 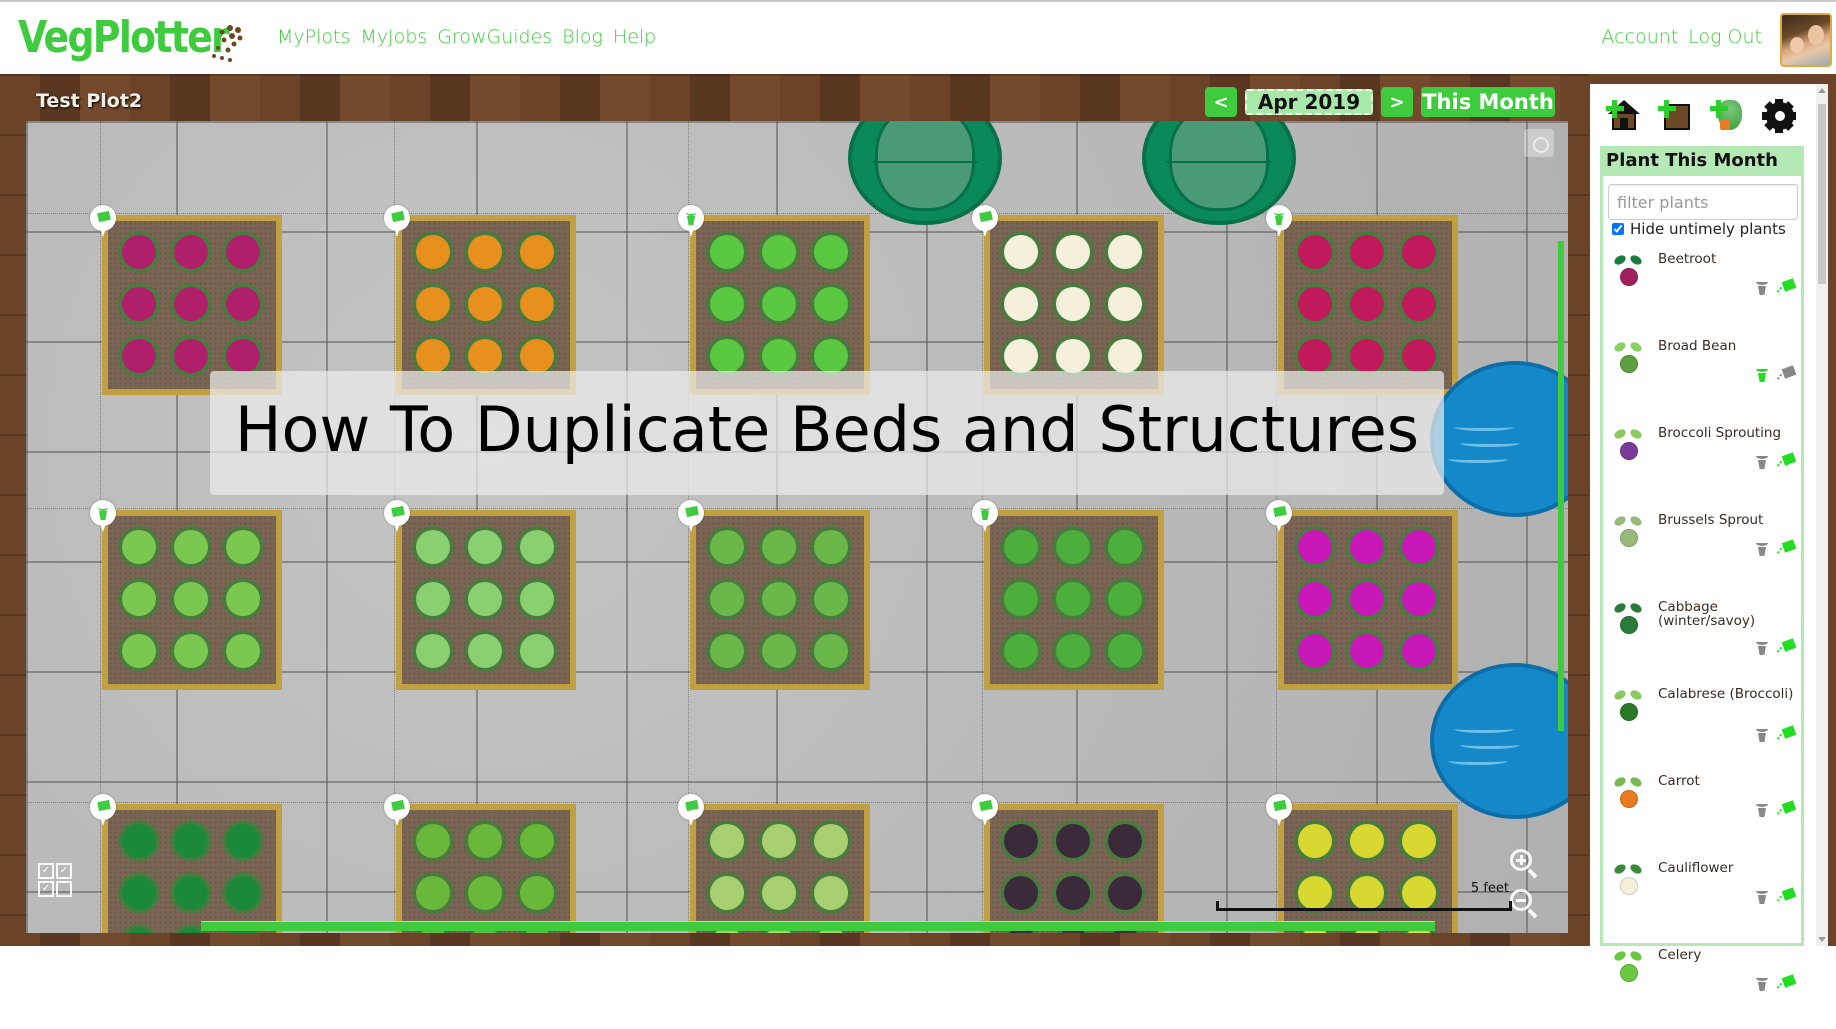 What do you see at coordinates (1623, 115) in the screenshot?
I see `add-structure-button` at bounding box center [1623, 115].